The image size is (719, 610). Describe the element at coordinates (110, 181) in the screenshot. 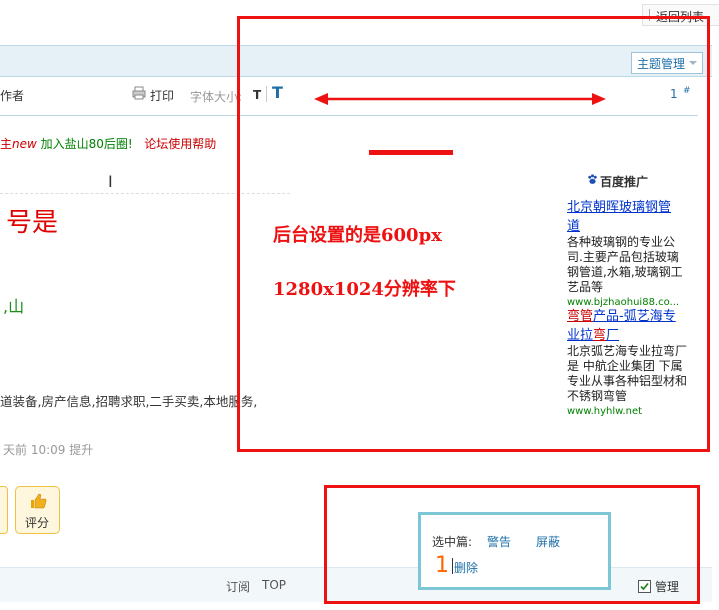

I see `text-cursor-icon: I` at that location.